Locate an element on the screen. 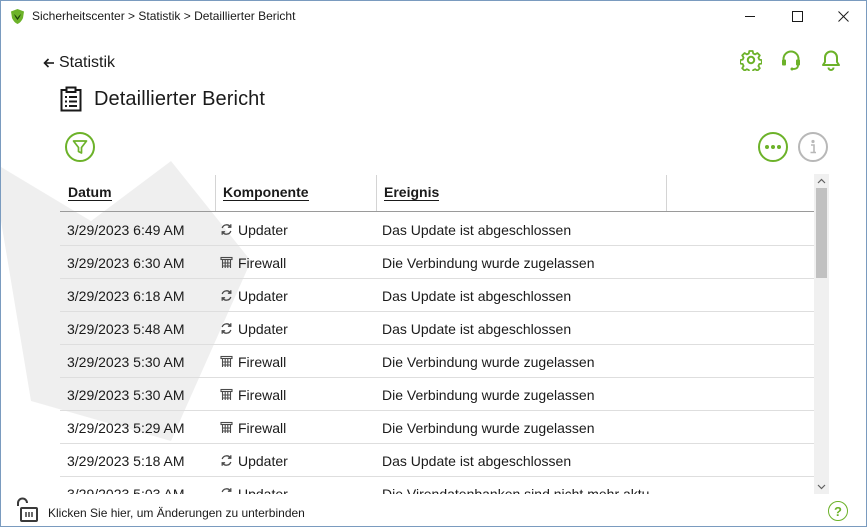 The image size is (867, 527). unlock-icon is located at coordinates (27, 510).